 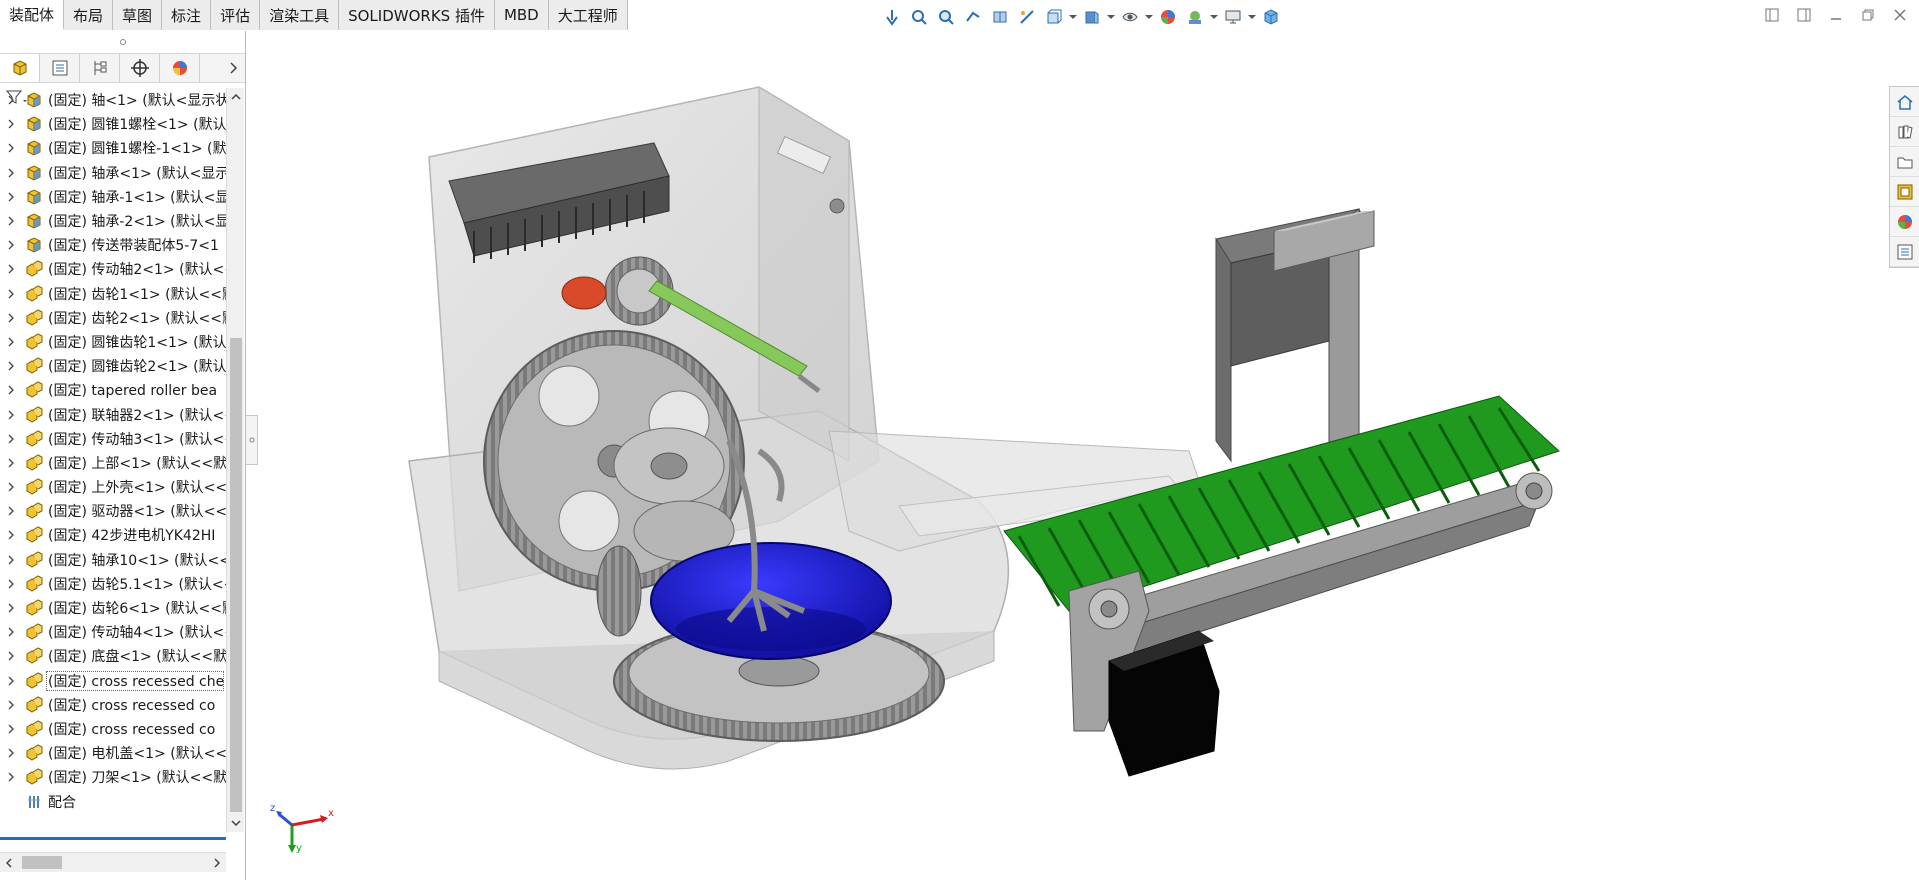 I want to click on tree-component-row: (固定) 轴<1> (默认<显示状, so click(x=113, y=100).